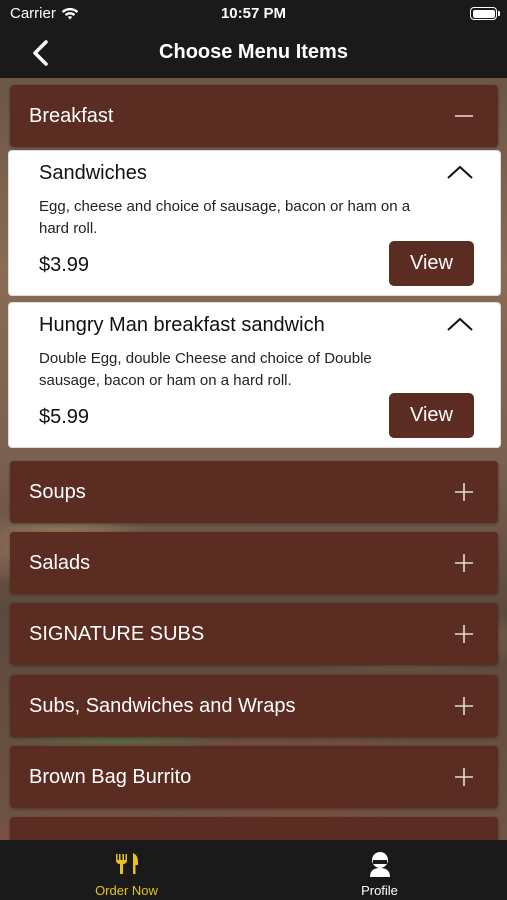 The image size is (507, 900). I want to click on item-title: Hungry Man breakfast sandwich, so click(182, 325).